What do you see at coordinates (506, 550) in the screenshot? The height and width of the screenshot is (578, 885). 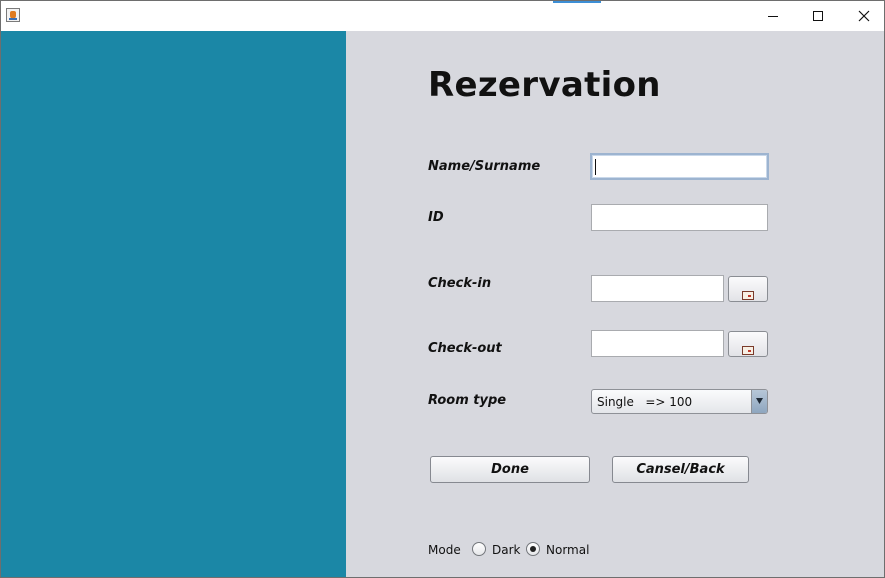 I see `mode-dark-label: Dark` at bounding box center [506, 550].